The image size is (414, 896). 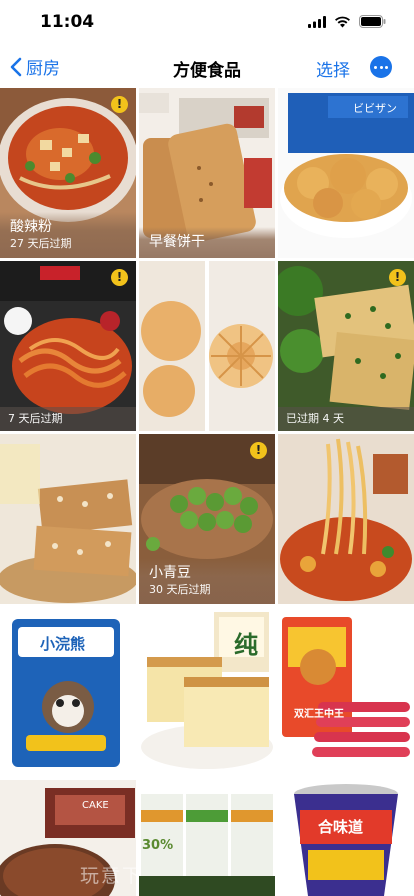 I want to click on battery-icon, so click(x=372, y=21).